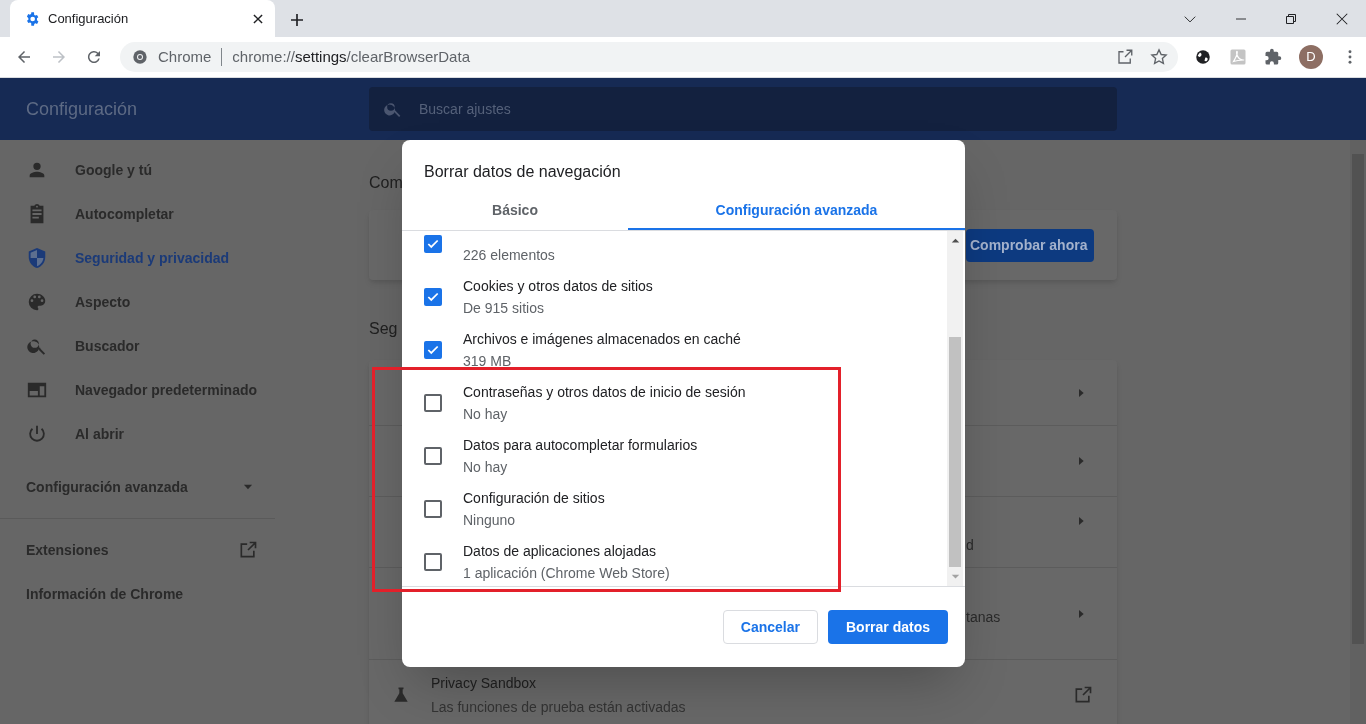  I want to click on palette-icon, so click(37, 302).